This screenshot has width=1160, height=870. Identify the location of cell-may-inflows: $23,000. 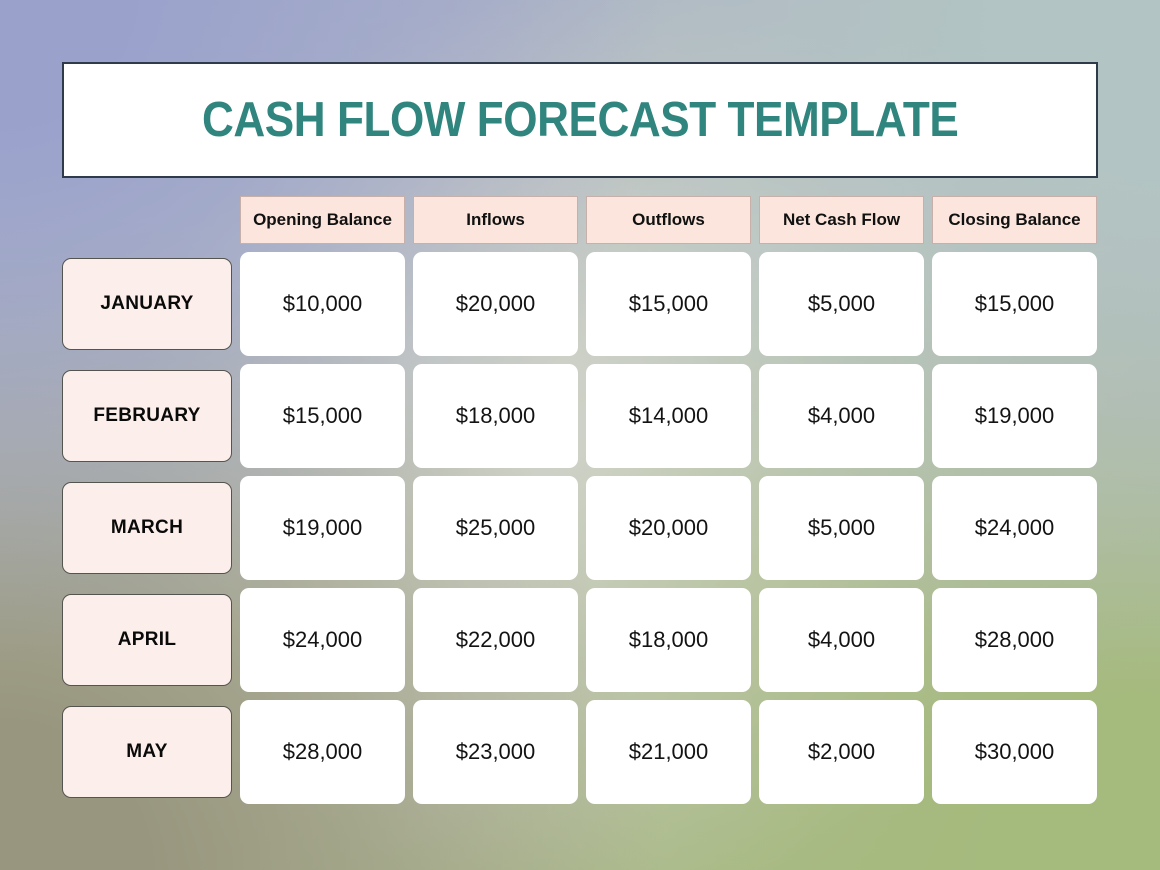
(495, 752).